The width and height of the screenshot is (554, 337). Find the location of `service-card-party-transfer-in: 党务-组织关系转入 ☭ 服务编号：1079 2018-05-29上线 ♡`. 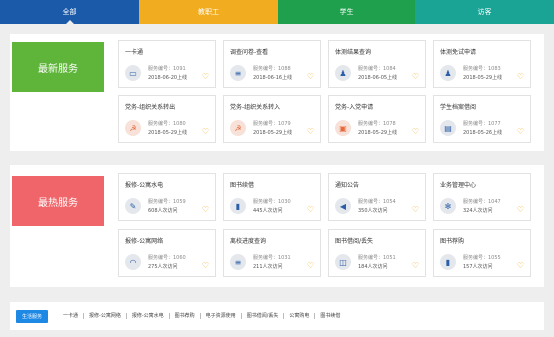

service-card-party-transfer-in: 党务-组织关系转入 ☭ 服务编号：1079 2018-05-29上线 ♡ is located at coordinates (272, 119).